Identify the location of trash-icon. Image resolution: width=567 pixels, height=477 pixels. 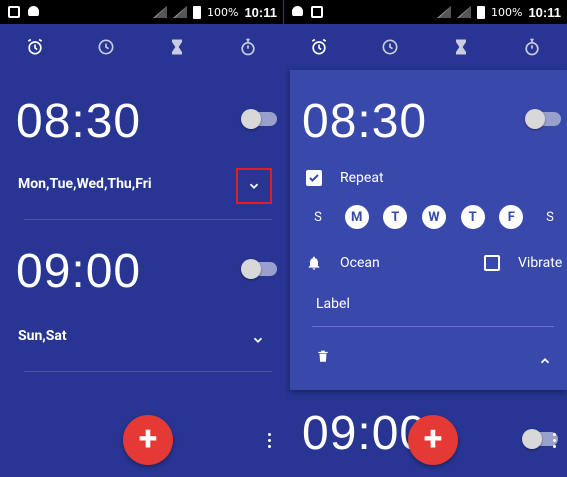
(323, 356).